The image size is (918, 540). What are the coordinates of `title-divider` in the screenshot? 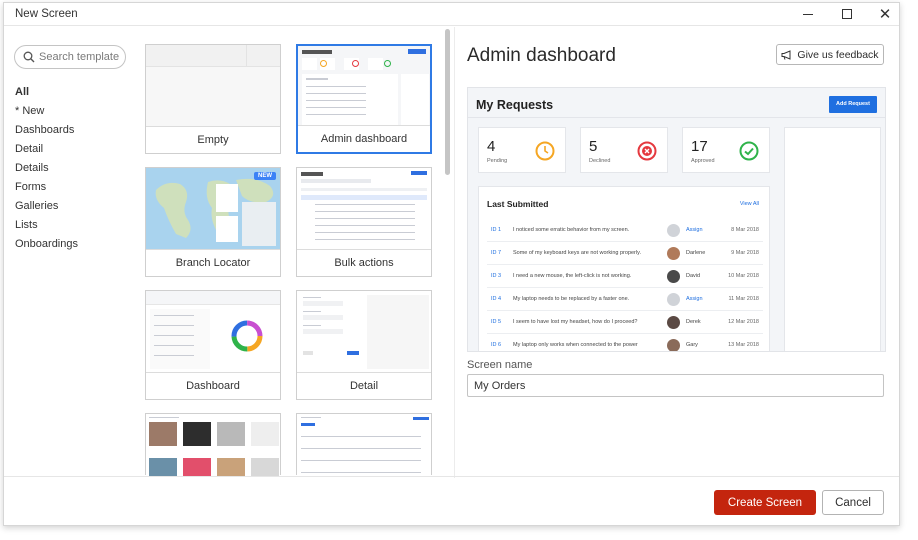 It's located at (451, 25).